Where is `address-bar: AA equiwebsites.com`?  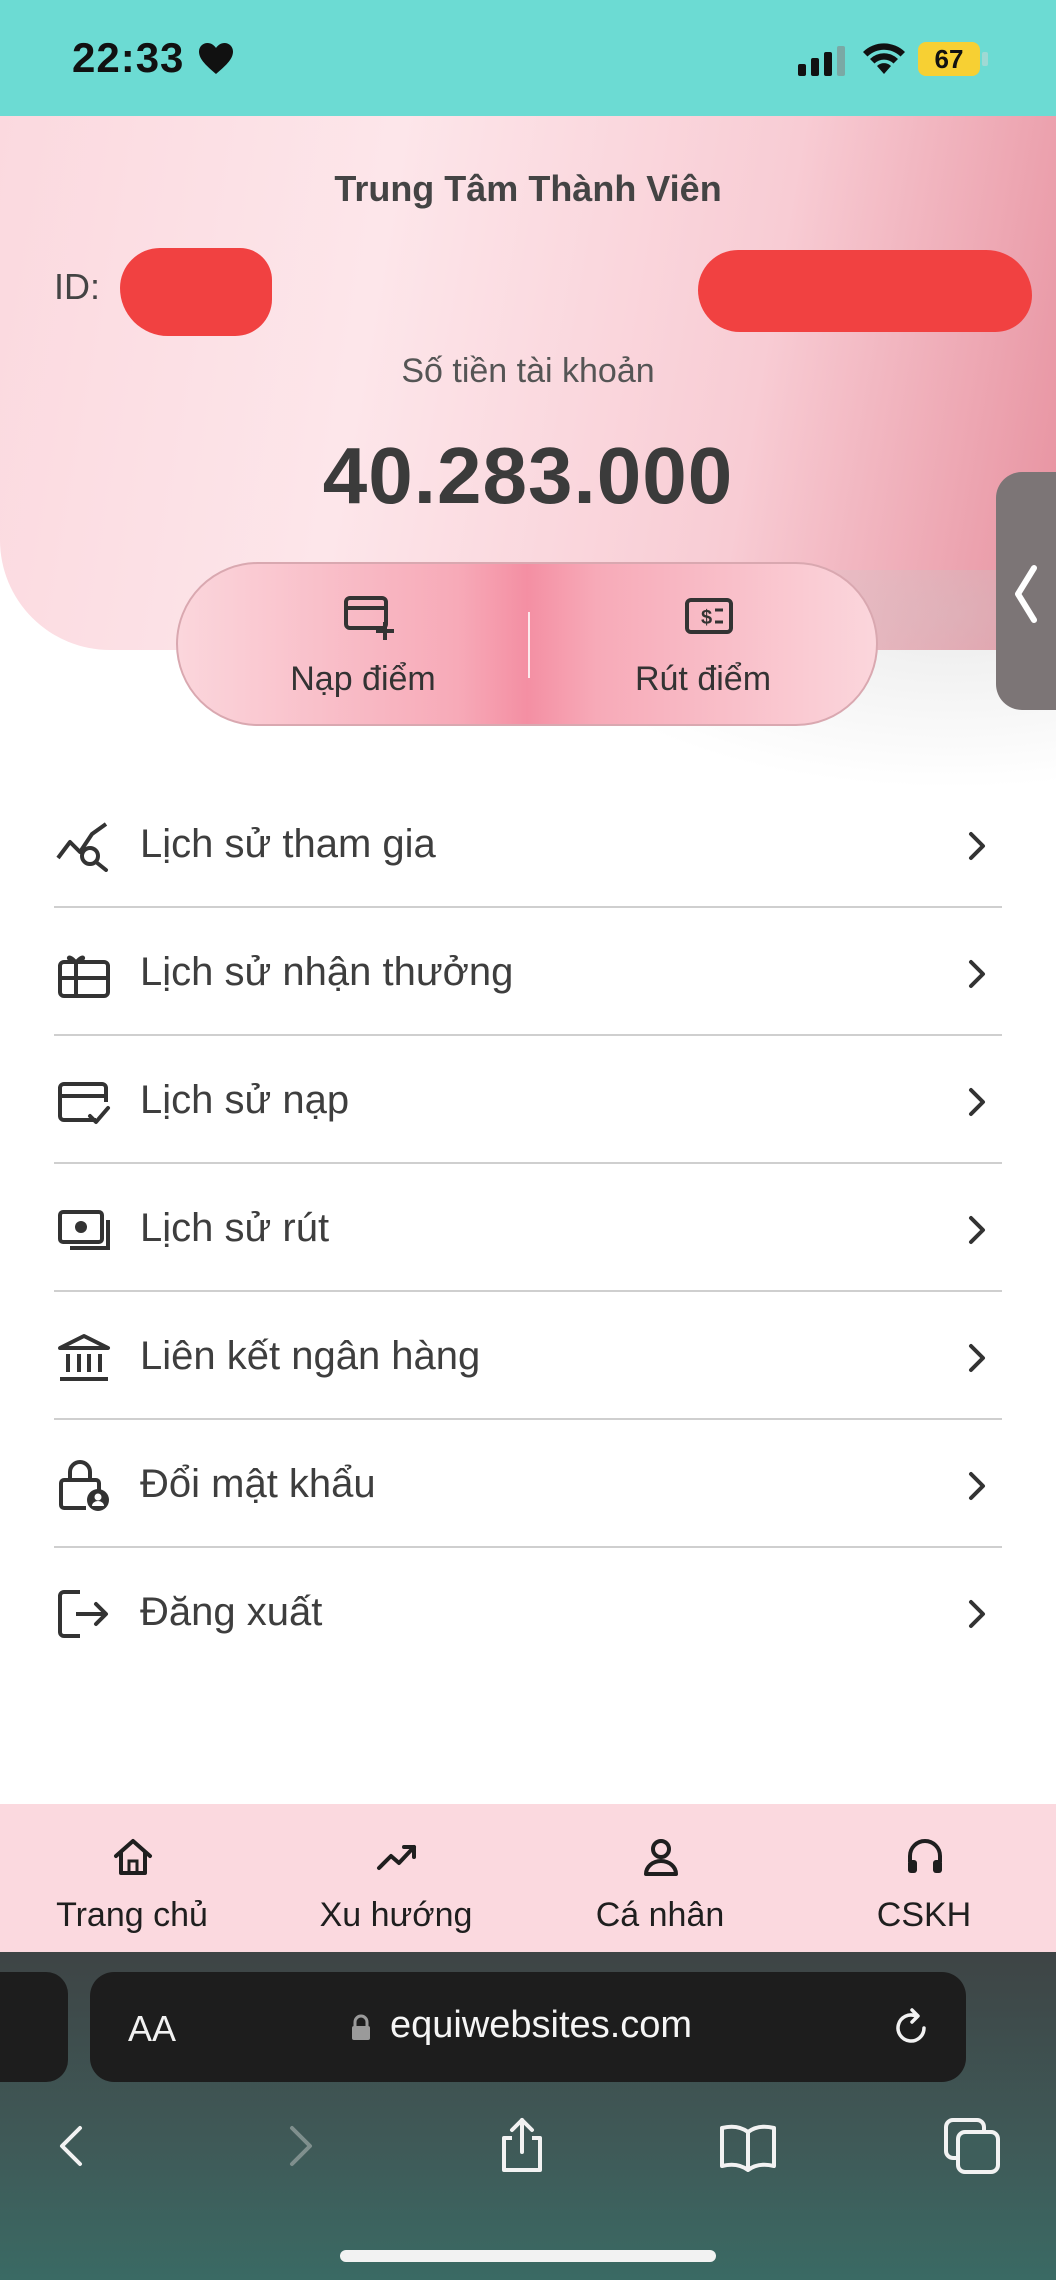
address-bar: AA equiwebsites.com is located at coordinates (528, 2027).